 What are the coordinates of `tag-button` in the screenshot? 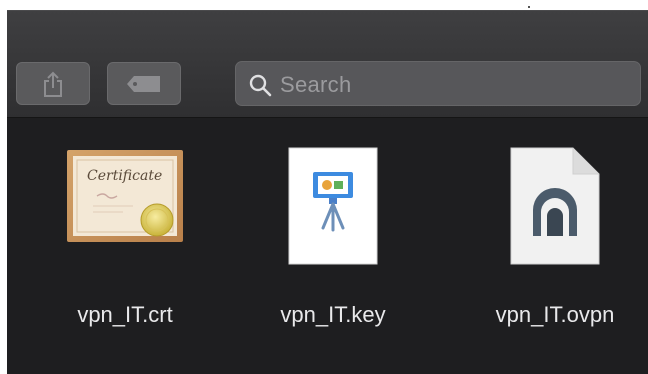 It's located at (144, 83).